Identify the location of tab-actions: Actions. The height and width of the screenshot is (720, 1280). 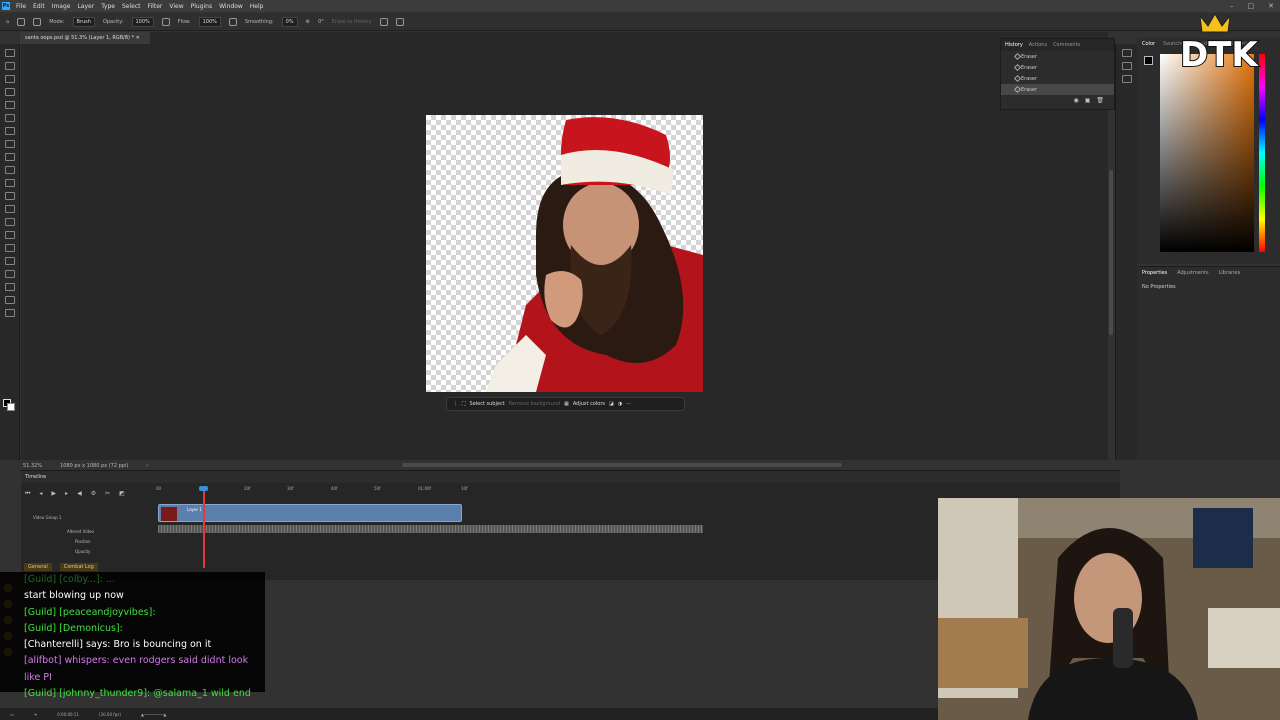
(1038, 45).